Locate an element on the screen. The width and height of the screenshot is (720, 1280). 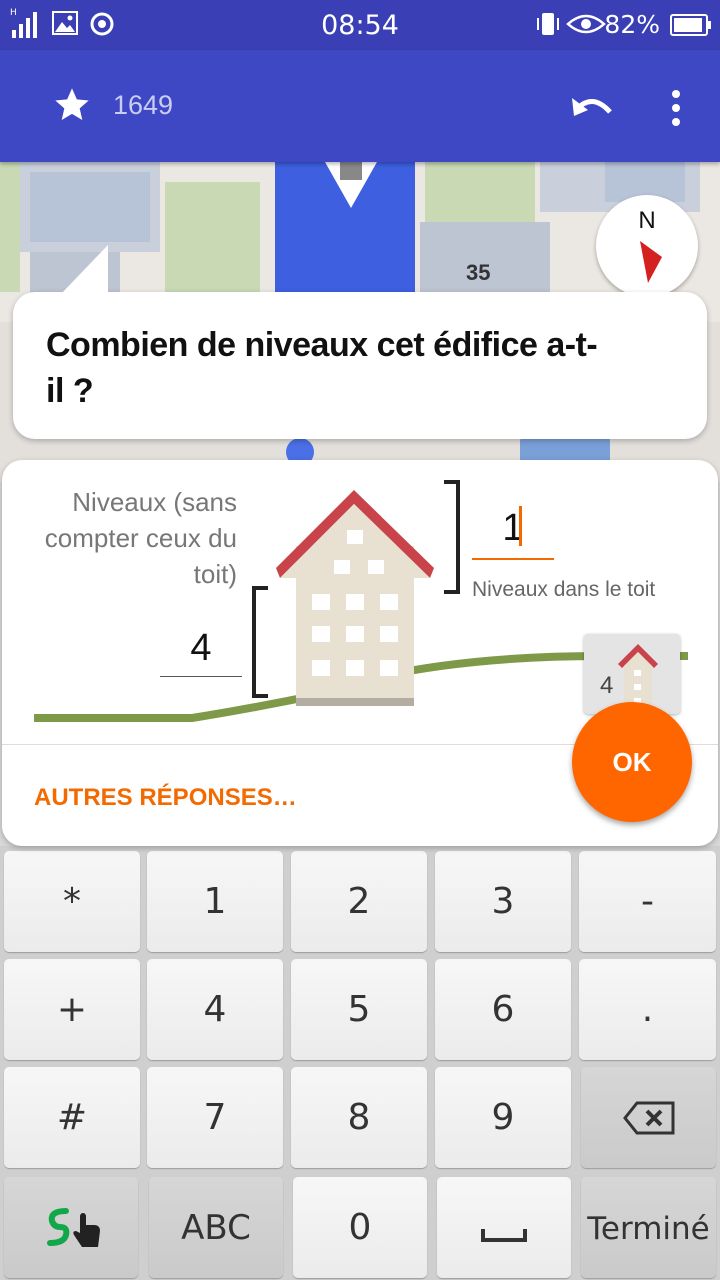
roof-levels-label: Niveaux dans le toit is located at coordinates (564, 589).